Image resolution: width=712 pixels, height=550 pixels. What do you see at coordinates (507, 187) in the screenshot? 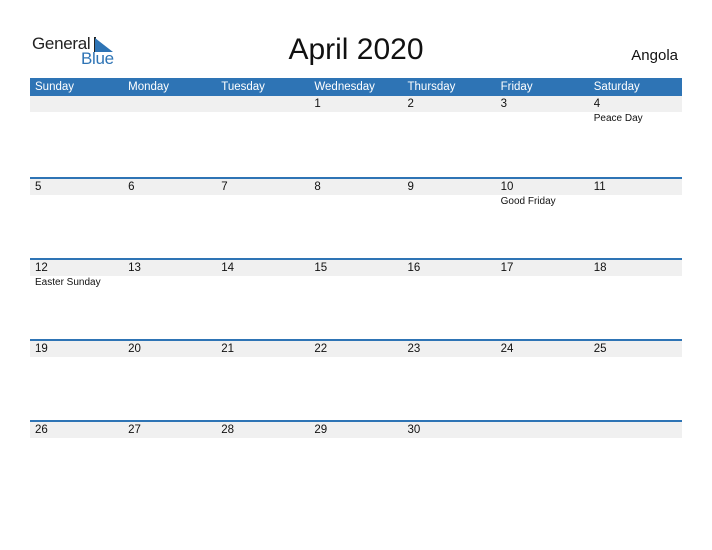
I see `day-number: 10` at bounding box center [507, 187].